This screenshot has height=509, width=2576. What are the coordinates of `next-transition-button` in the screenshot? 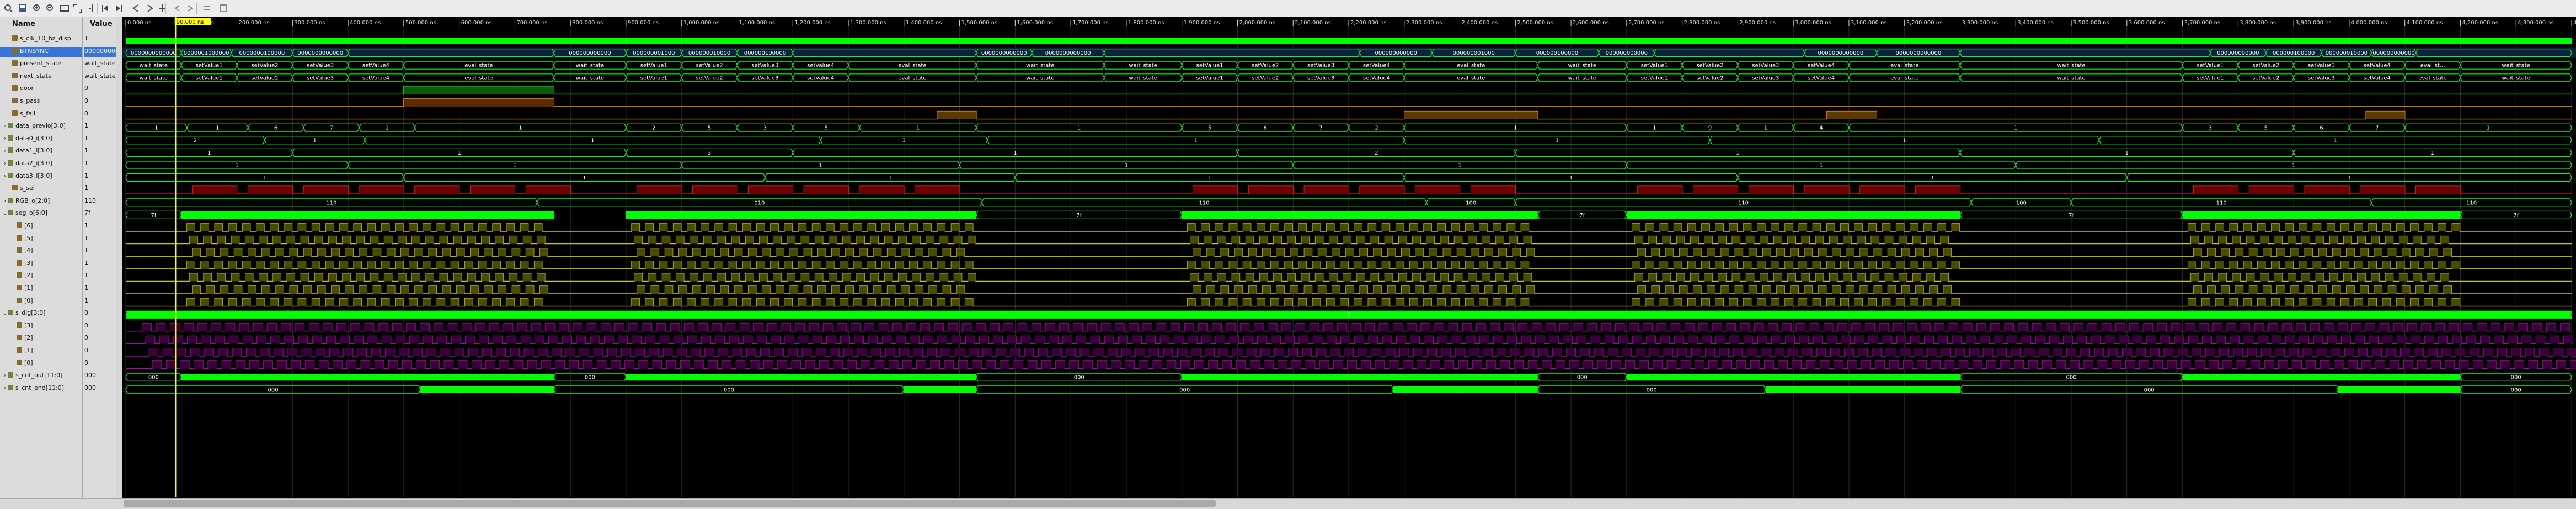 It's located at (149, 8).